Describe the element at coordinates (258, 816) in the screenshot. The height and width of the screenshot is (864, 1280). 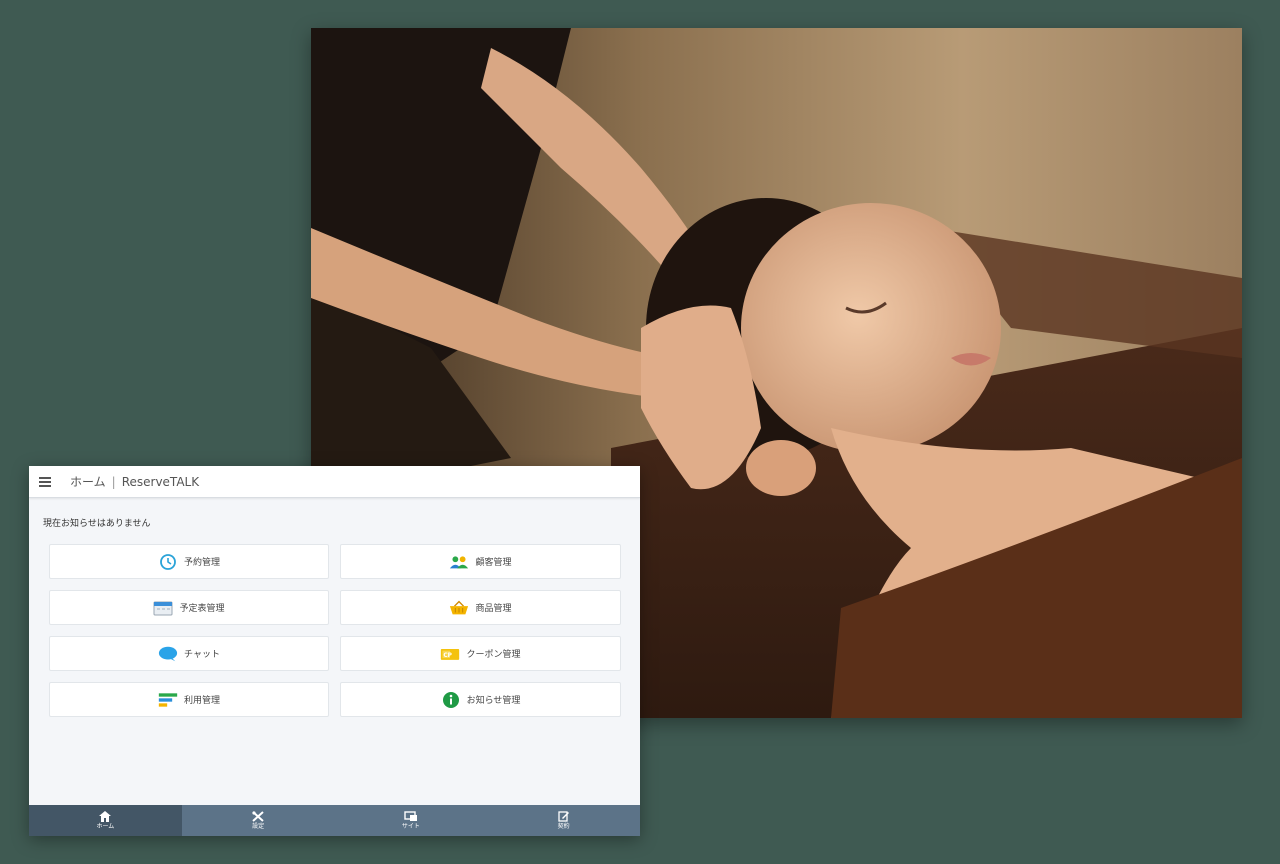
I see `tools-icon` at that location.